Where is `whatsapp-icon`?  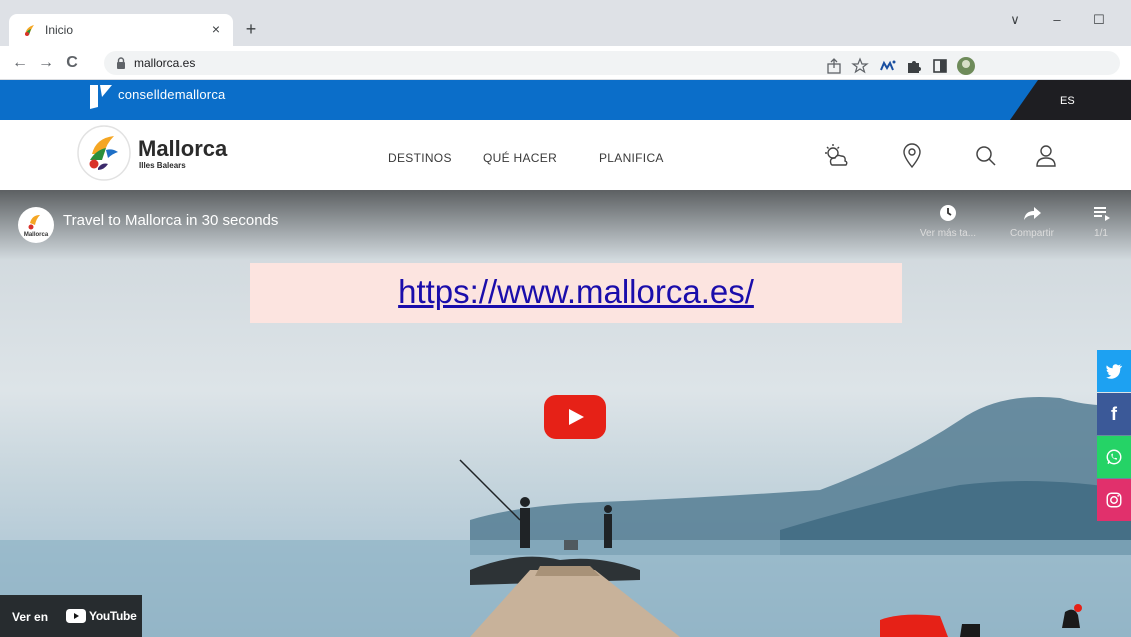 whatsapp-icon is located at coordinates (1114, 457).